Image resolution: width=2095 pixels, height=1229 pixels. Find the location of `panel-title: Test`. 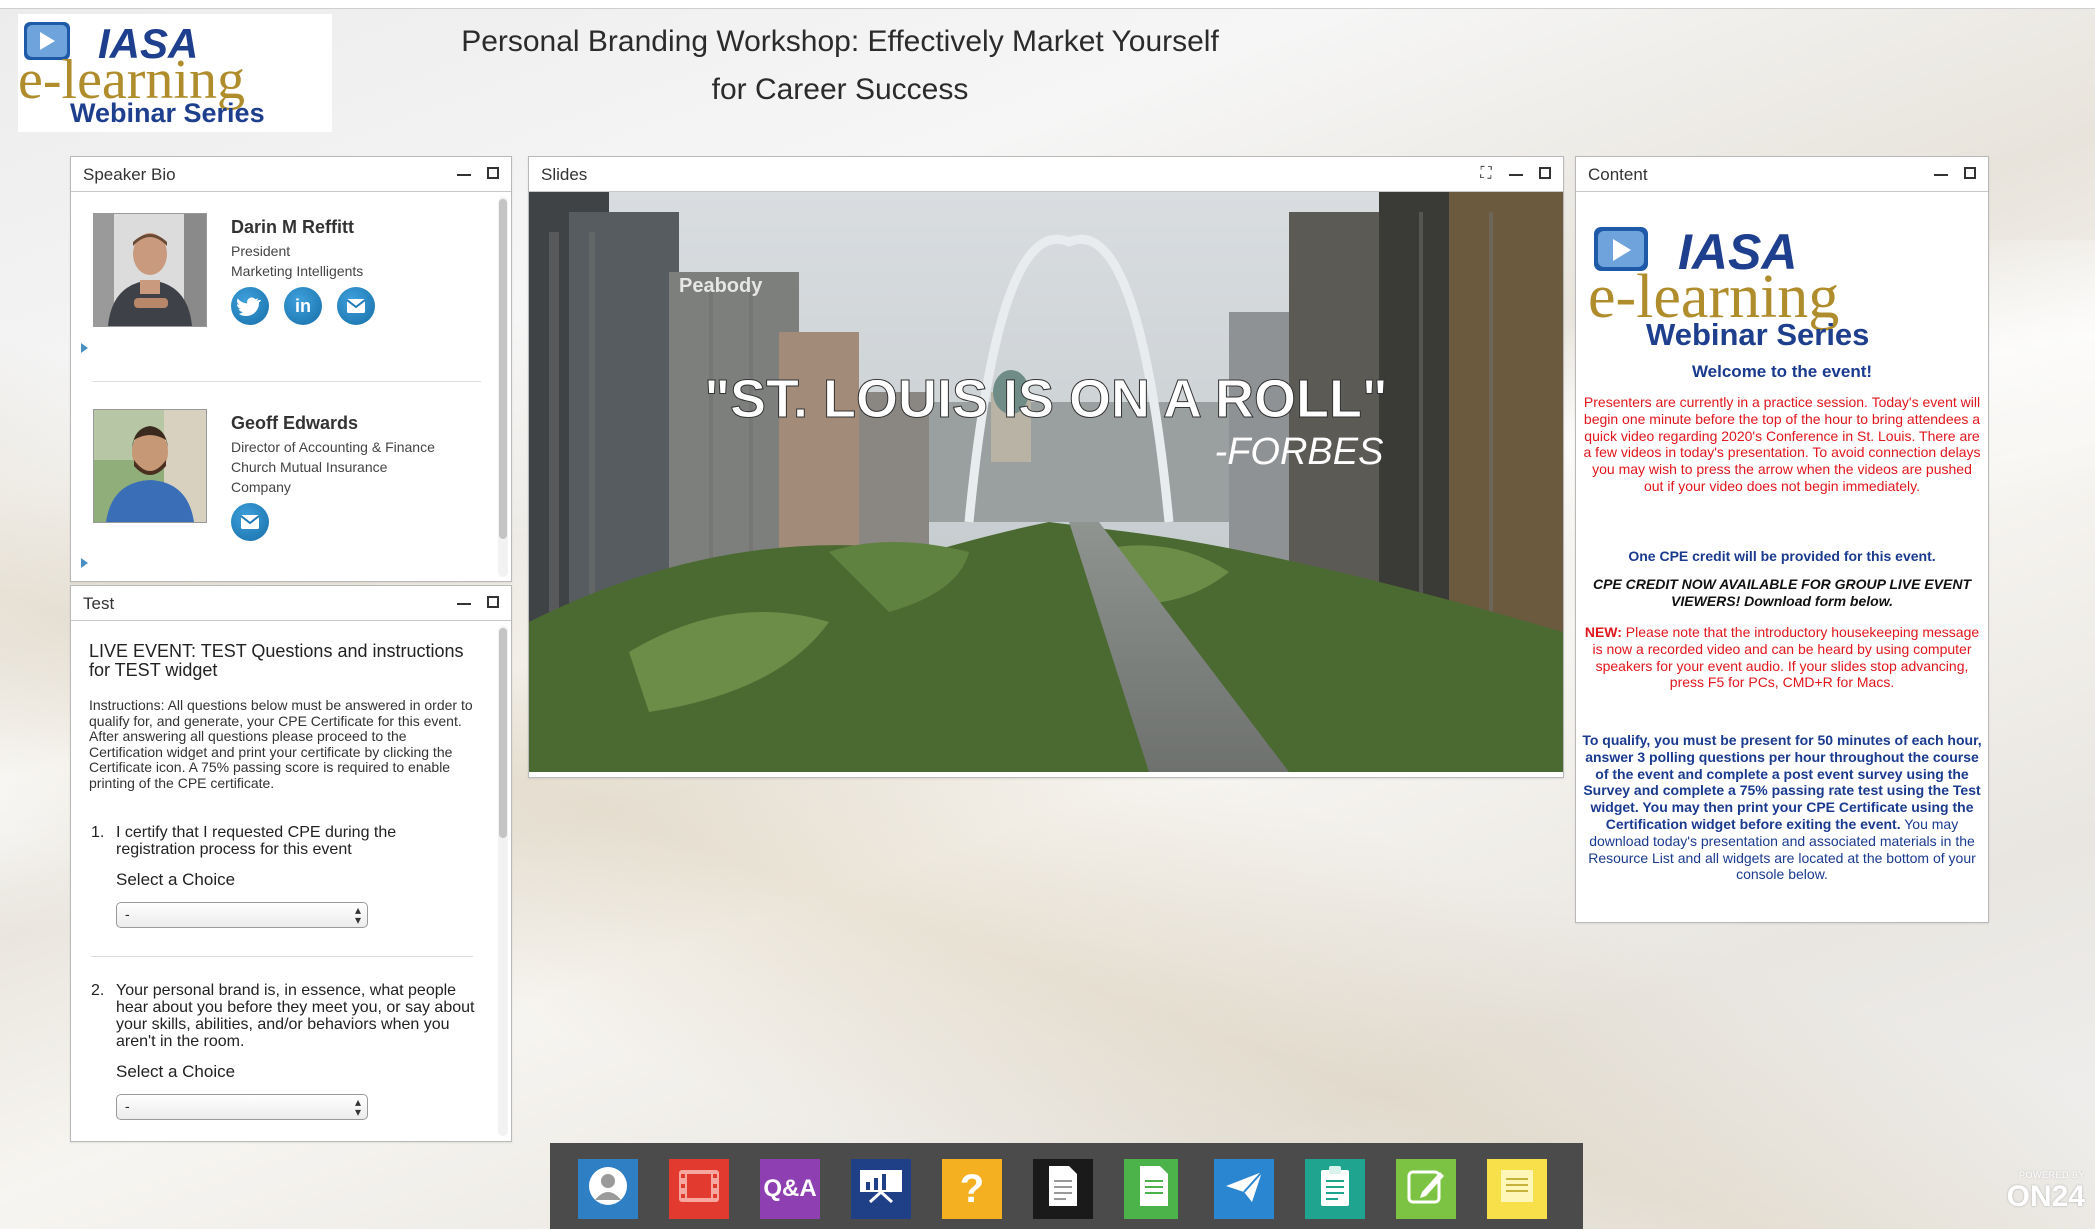

panel-title: Test is located at coordinates (99, 603).